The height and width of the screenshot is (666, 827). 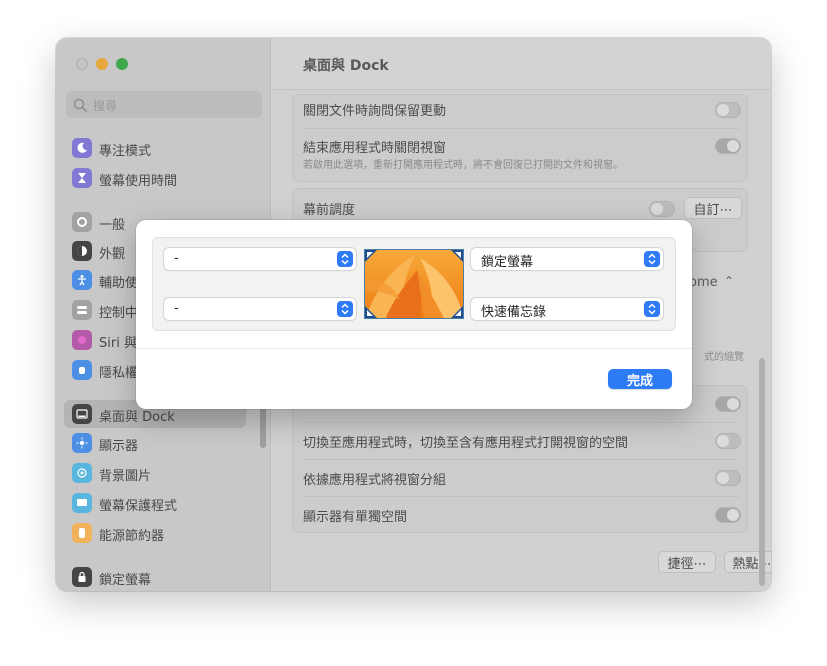 I want to click on sidebar-item-label: 一般, so click(x=112, y=225).